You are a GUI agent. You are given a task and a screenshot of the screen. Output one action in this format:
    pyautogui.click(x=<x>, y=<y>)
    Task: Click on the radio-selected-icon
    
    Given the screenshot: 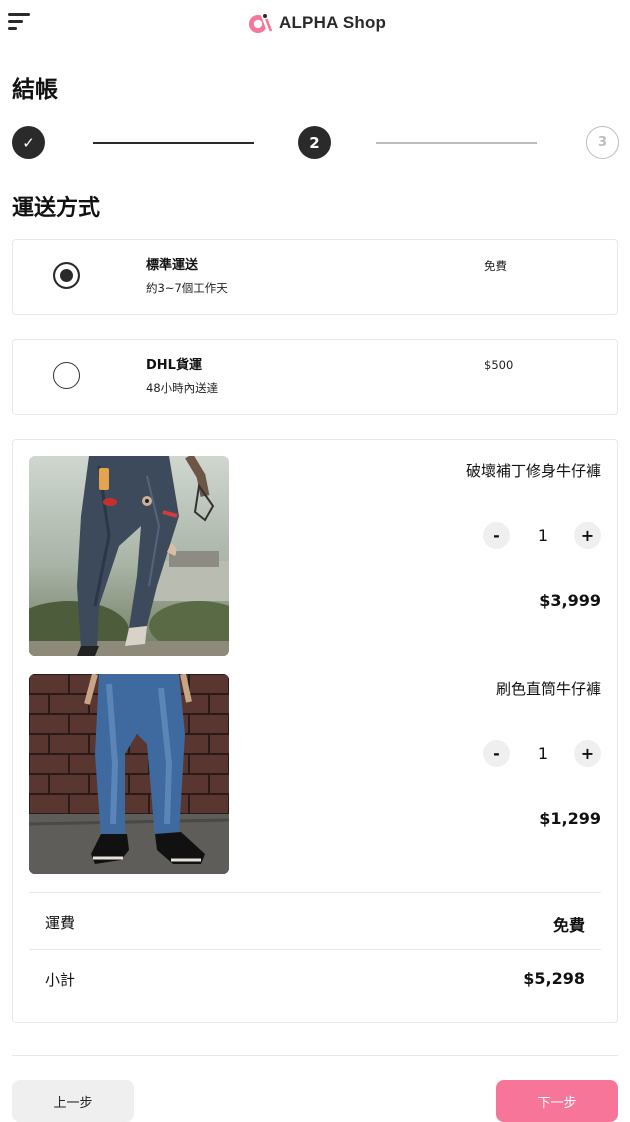 What is the action you would take?
    pyautogui.click(x=66, y=275)
    